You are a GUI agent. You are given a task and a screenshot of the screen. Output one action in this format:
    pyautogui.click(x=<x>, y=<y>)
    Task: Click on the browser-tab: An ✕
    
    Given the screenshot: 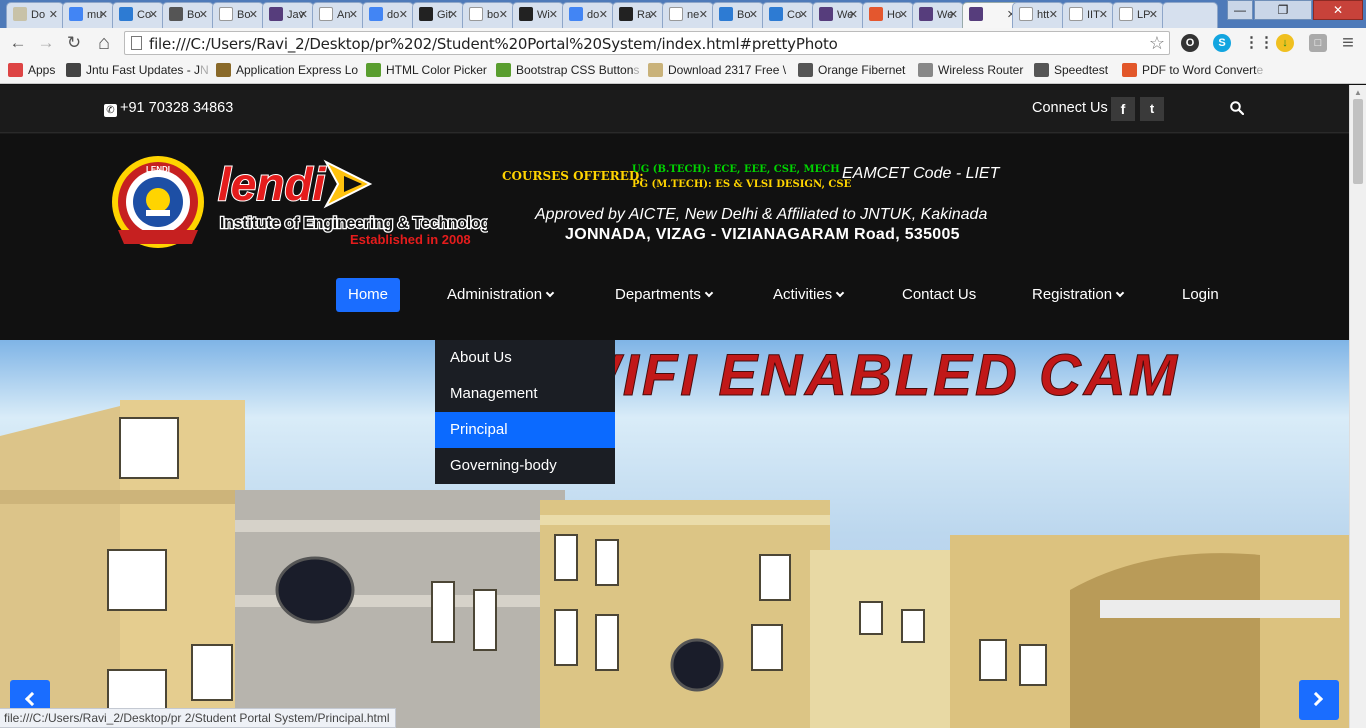 What is the action you would take?
    pyautogui.click(x=338, y=15)
    